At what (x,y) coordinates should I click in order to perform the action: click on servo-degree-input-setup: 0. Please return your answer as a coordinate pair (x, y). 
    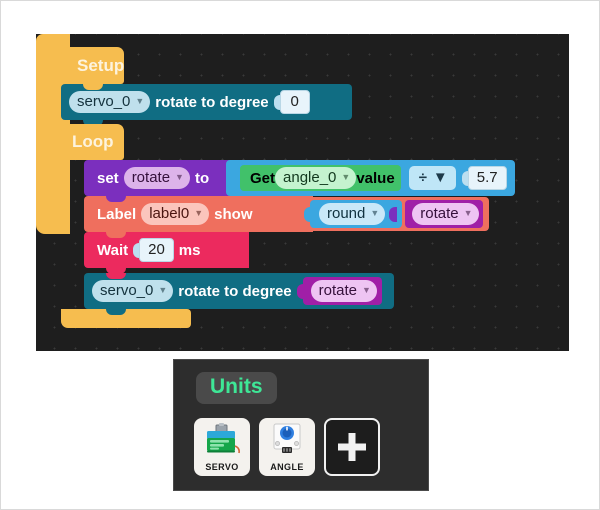
    Looking at the image, I should click on (294, 102).